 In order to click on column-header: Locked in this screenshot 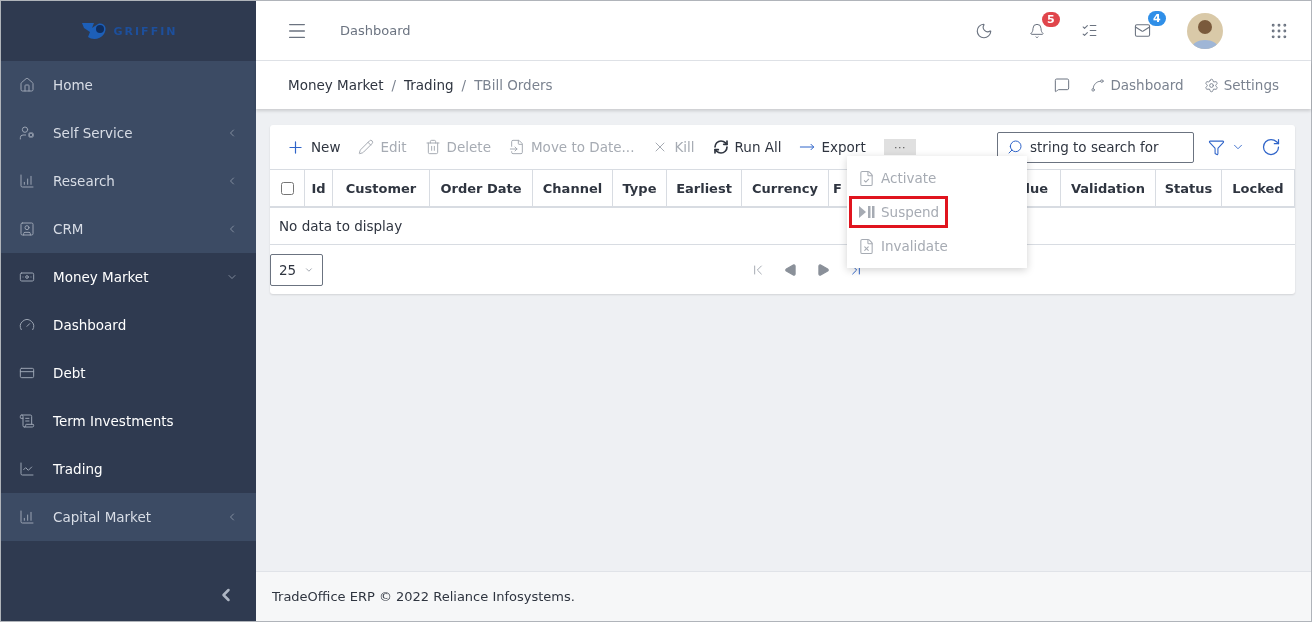, I will do `click(1258, 189)`.